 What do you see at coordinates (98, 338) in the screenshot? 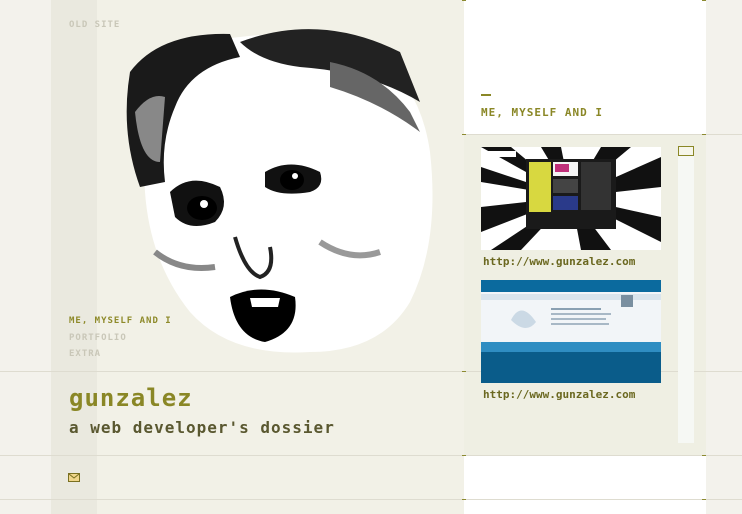
I see `nav-item-portfolio: PORTFOLIO` at bounding box center [98, 338].